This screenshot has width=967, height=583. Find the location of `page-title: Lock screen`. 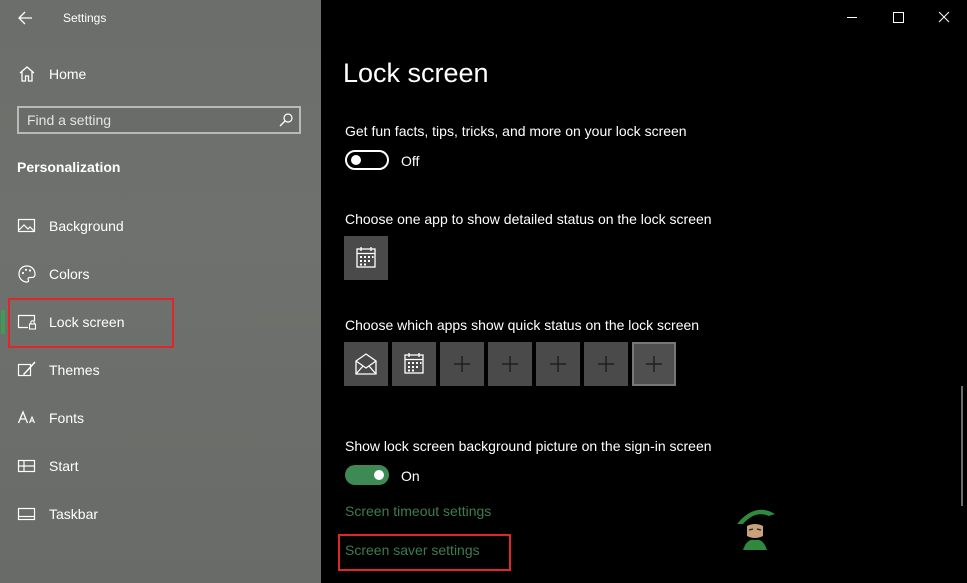

page-title: Lock screen is located at coordinates (416, 73).